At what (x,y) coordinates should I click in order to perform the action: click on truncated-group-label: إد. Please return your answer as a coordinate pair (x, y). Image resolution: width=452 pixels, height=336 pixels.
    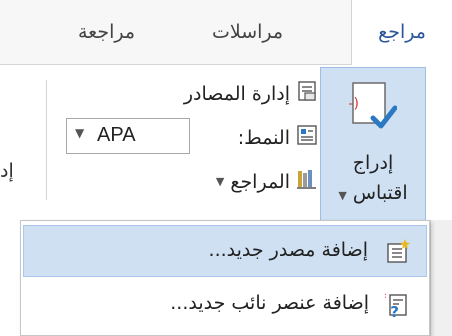
    Looking at the image, I should click on (7, 171).